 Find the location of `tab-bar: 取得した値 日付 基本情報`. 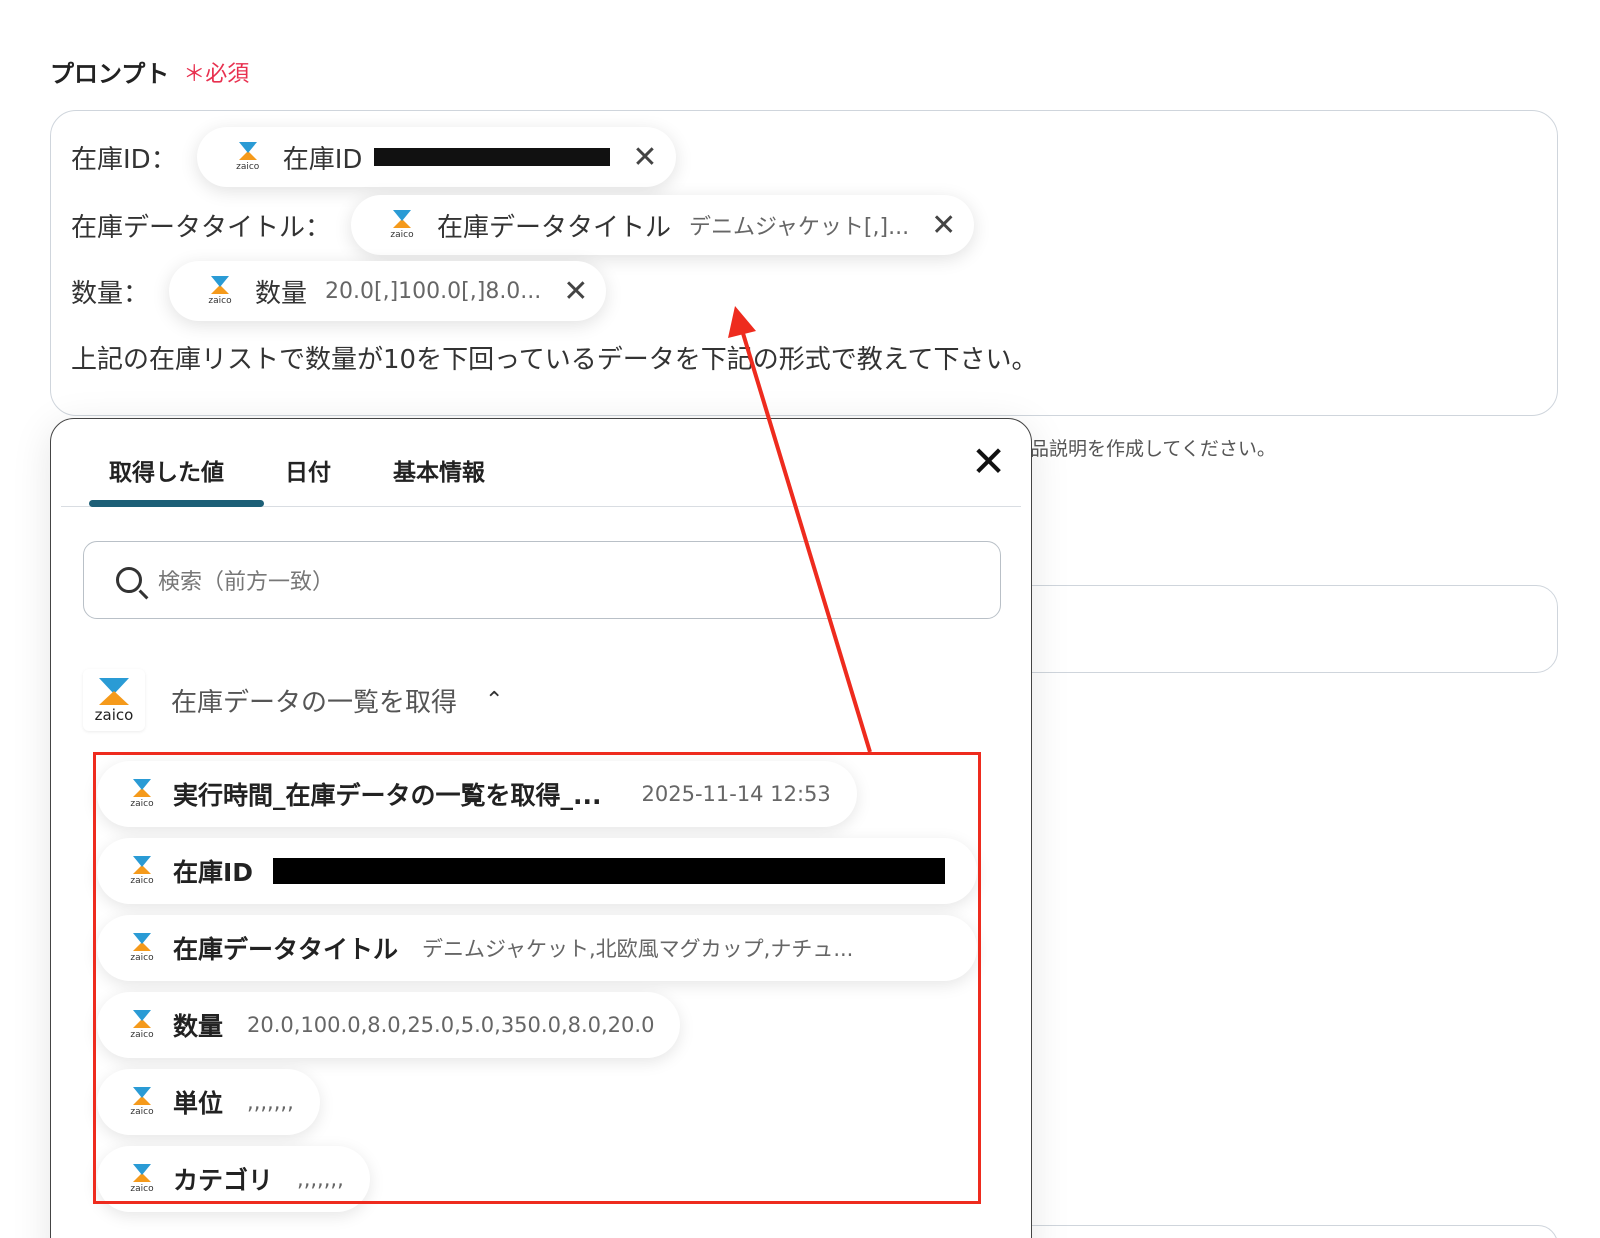

tab-bar: 取得した値 日付 基本情報 is located at coordinates (541, 463).